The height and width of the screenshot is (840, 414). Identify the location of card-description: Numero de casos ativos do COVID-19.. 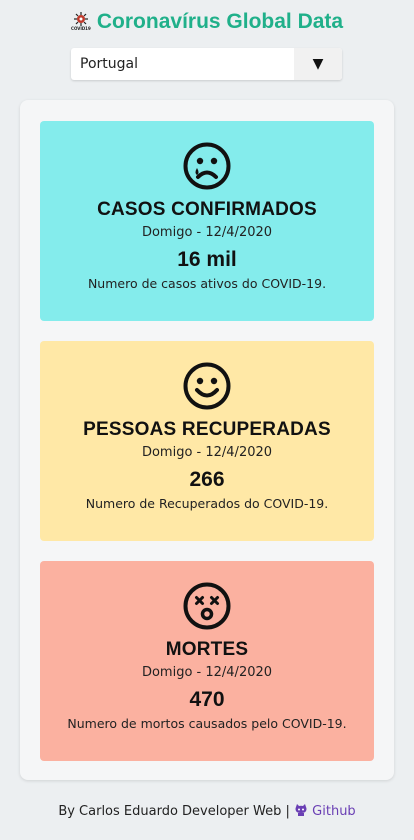
(207, 283).